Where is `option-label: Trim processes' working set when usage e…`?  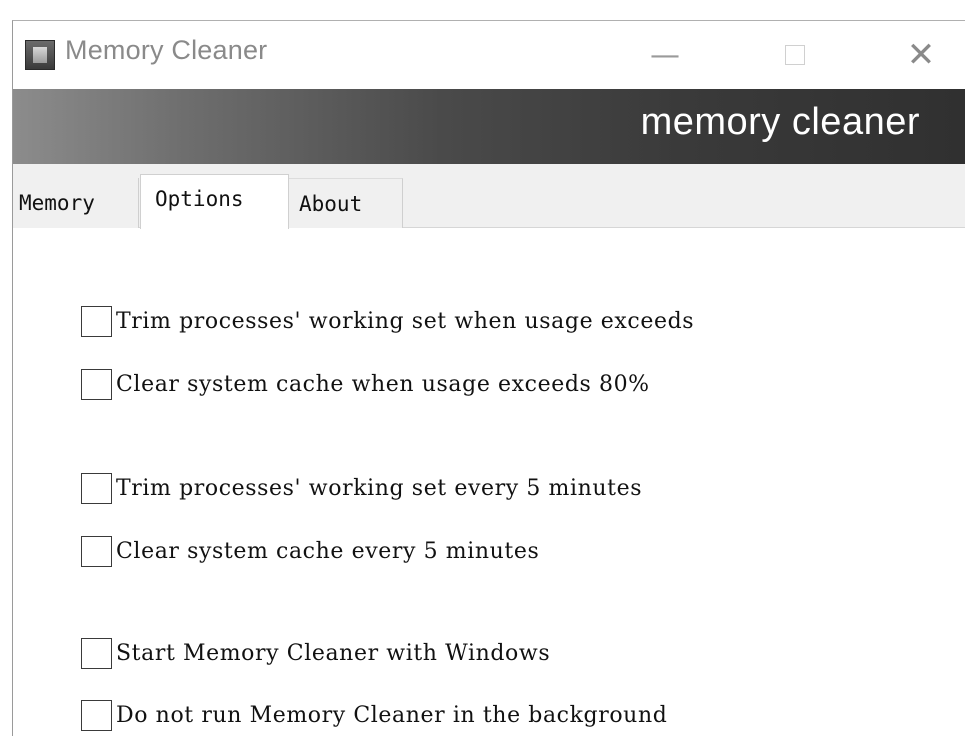 option-label: Trim processes' working set when usage e… is located at coordinates (405, 321).